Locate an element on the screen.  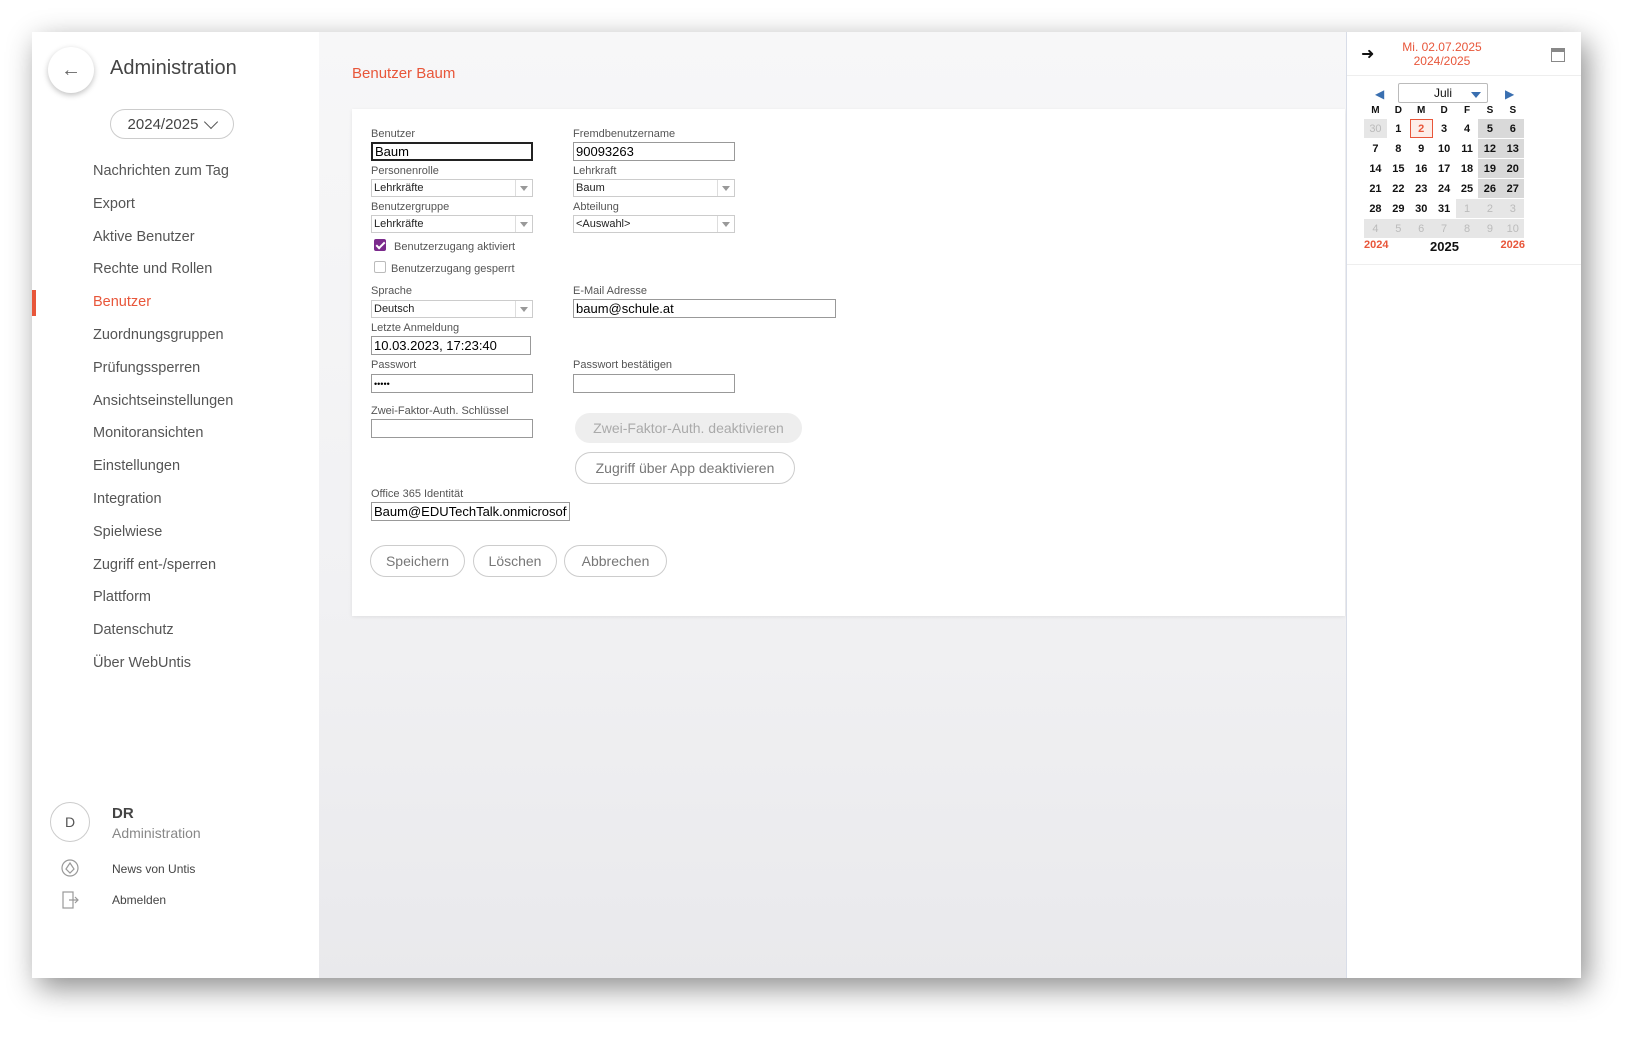
sidebar-item-aktive-benutzer: Aktive Benutzer is located at coordinates (175, 237).